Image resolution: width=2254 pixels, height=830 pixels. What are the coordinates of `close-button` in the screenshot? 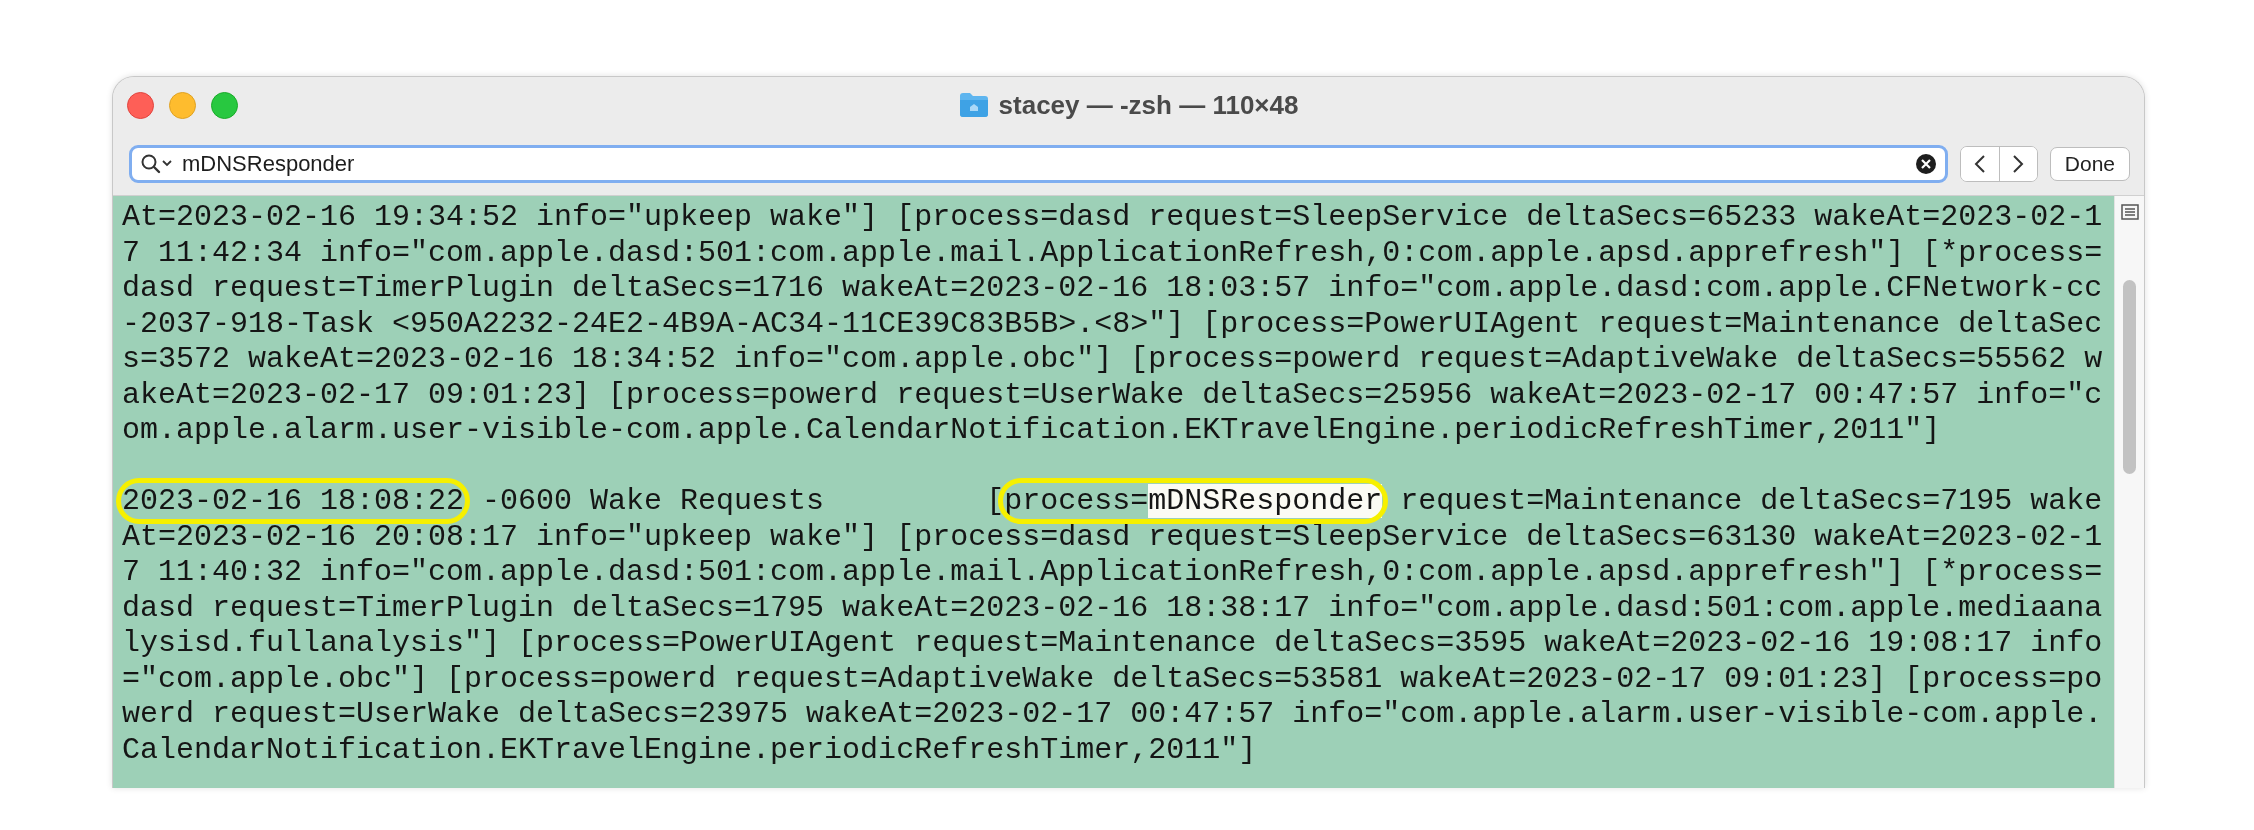 It's located at (140, 105).